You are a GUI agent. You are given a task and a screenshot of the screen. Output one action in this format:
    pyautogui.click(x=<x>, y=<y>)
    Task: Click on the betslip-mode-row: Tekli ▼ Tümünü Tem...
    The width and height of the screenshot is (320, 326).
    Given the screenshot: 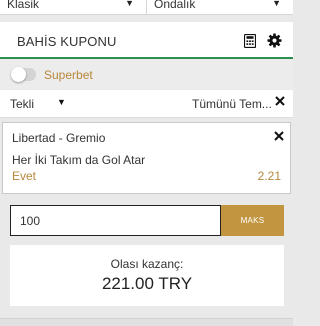 What is the action you would take?
    pyautogui.click(x=146, y=104)
    